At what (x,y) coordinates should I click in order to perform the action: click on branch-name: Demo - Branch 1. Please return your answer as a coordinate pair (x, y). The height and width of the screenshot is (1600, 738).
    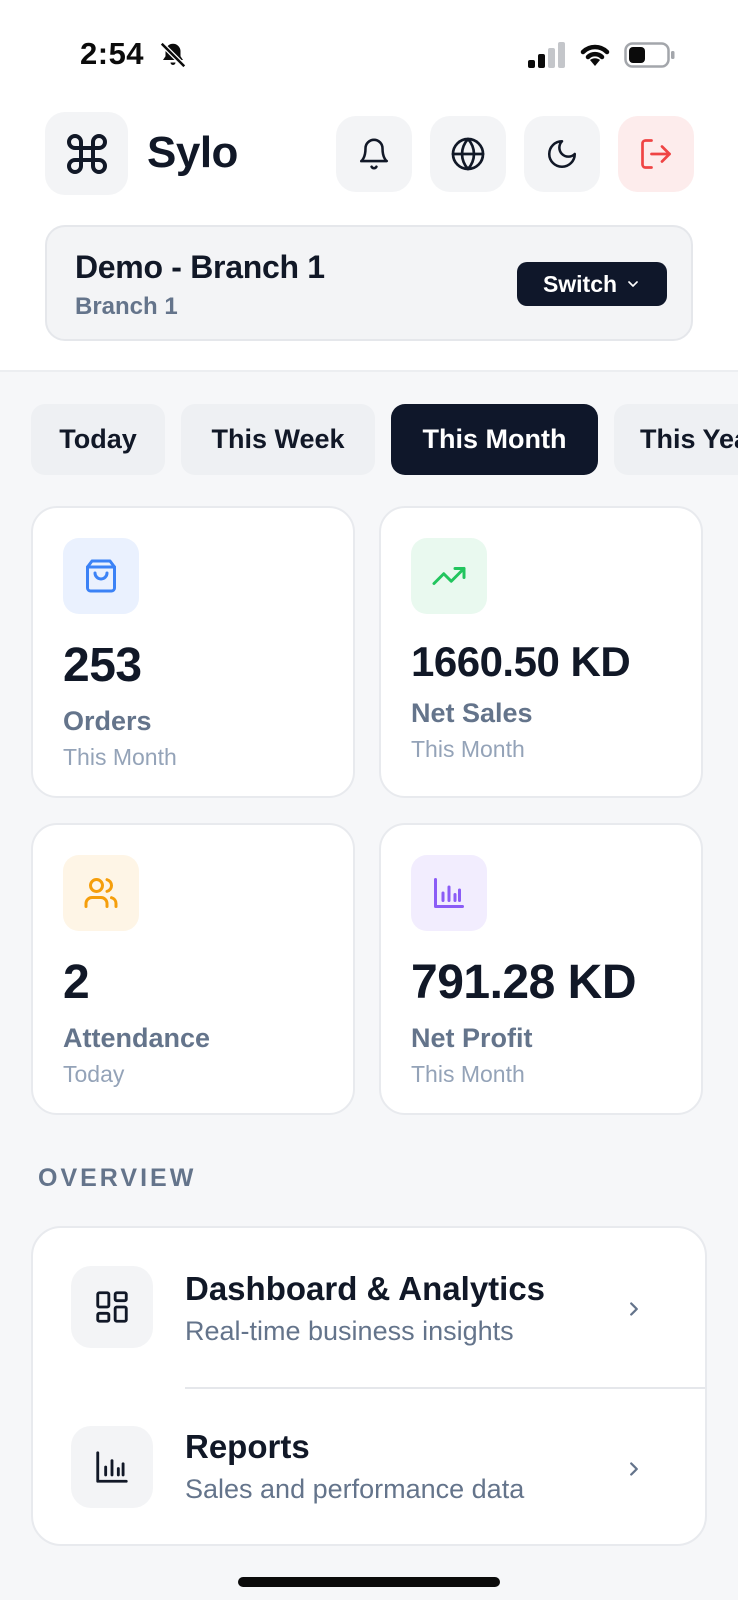
    Looking at the image, I should click on (200, 267).